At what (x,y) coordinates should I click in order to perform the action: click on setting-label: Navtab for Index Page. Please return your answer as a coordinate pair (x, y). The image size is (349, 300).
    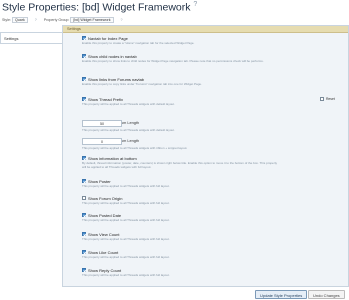
    Looking at the image, I should click on (108, 38).